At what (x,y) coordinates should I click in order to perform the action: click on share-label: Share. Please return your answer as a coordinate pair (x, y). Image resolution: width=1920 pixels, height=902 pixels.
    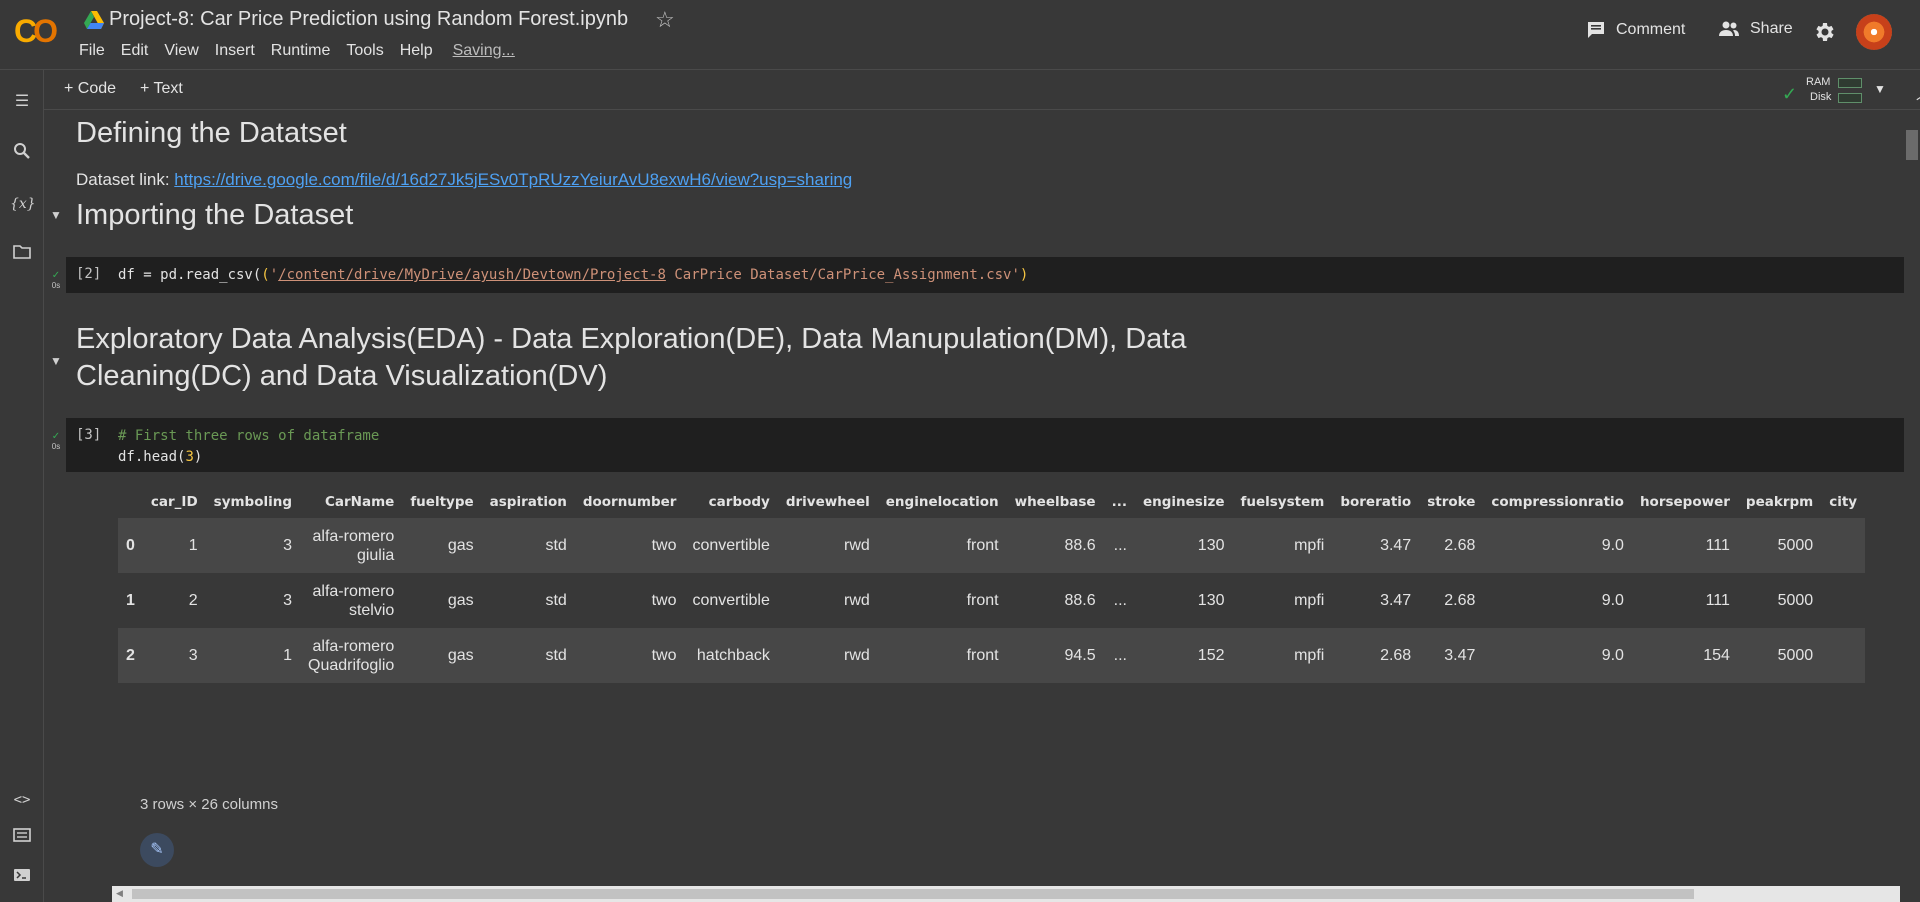
    Looking at the image, I should click on (1771, 28).